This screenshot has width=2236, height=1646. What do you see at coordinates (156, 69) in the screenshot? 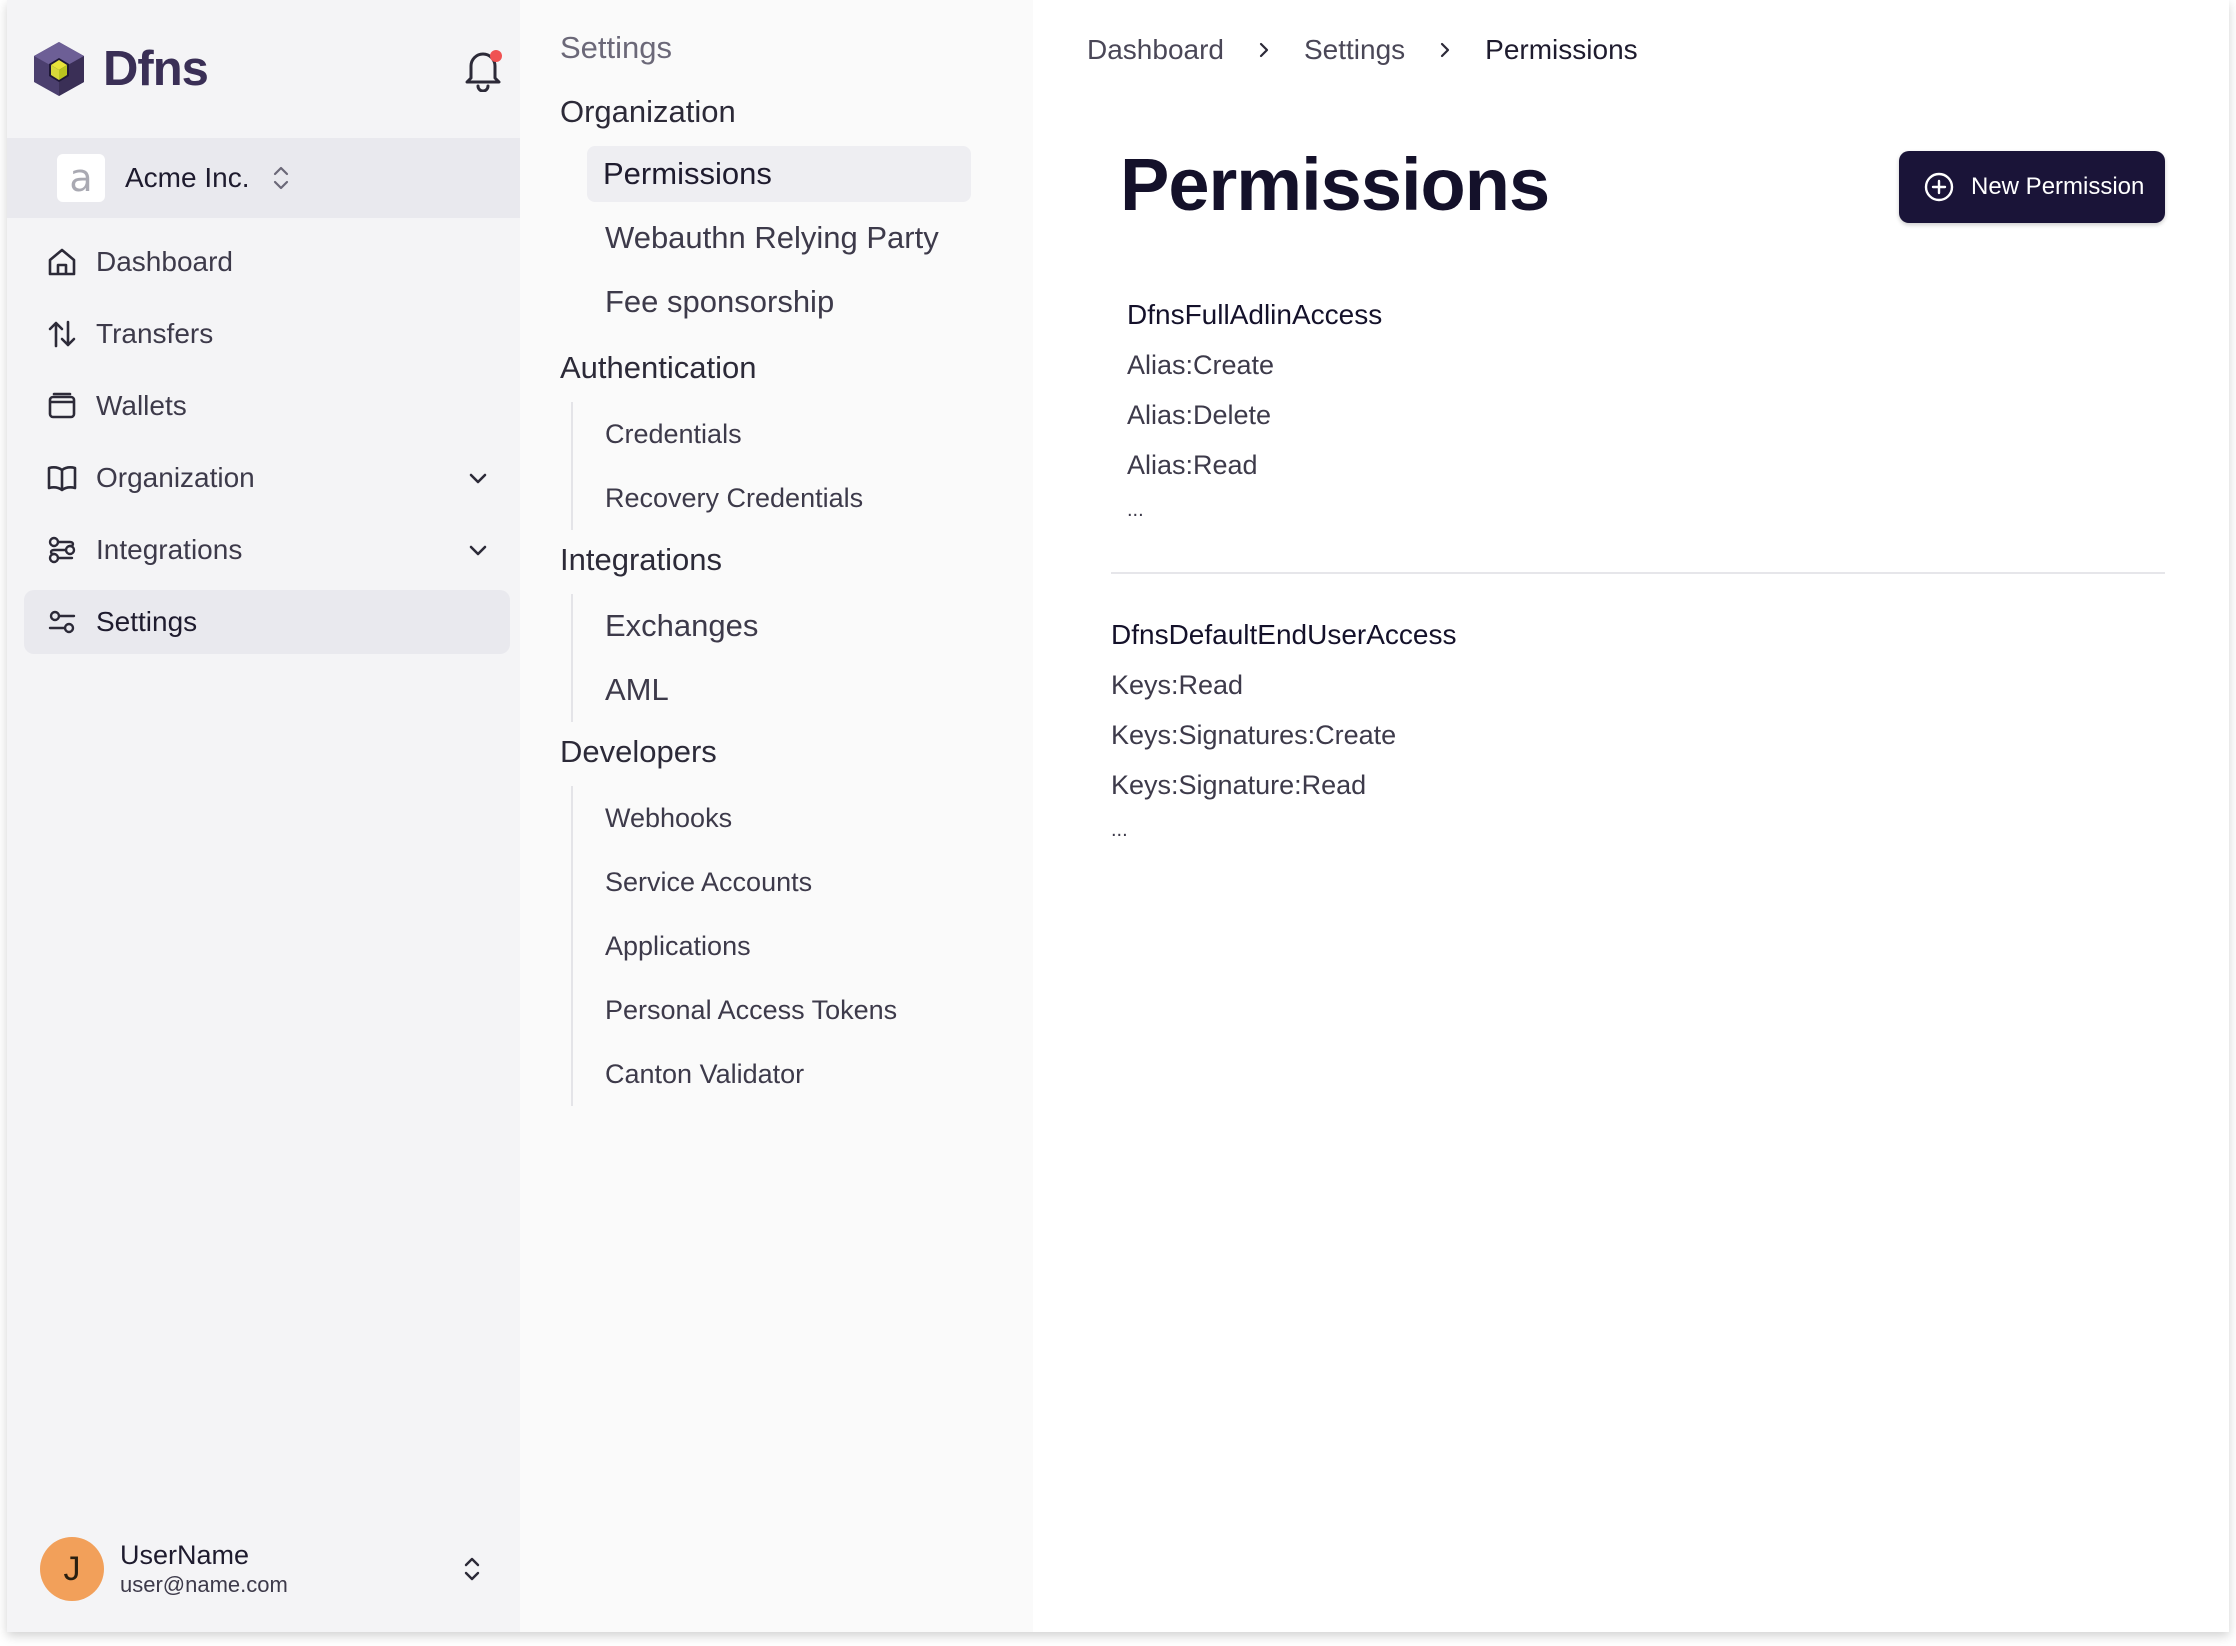
I see `brand-name: Dfns` at bounding box center [156, 69].